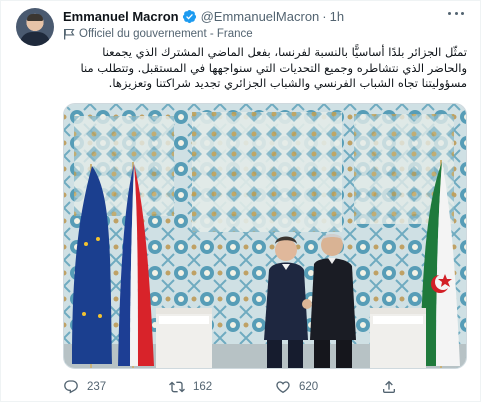 The height and width of the screenshot is (402, 481). I want to click on author-handle: @EmmanuelMacron, so click(260, 16).